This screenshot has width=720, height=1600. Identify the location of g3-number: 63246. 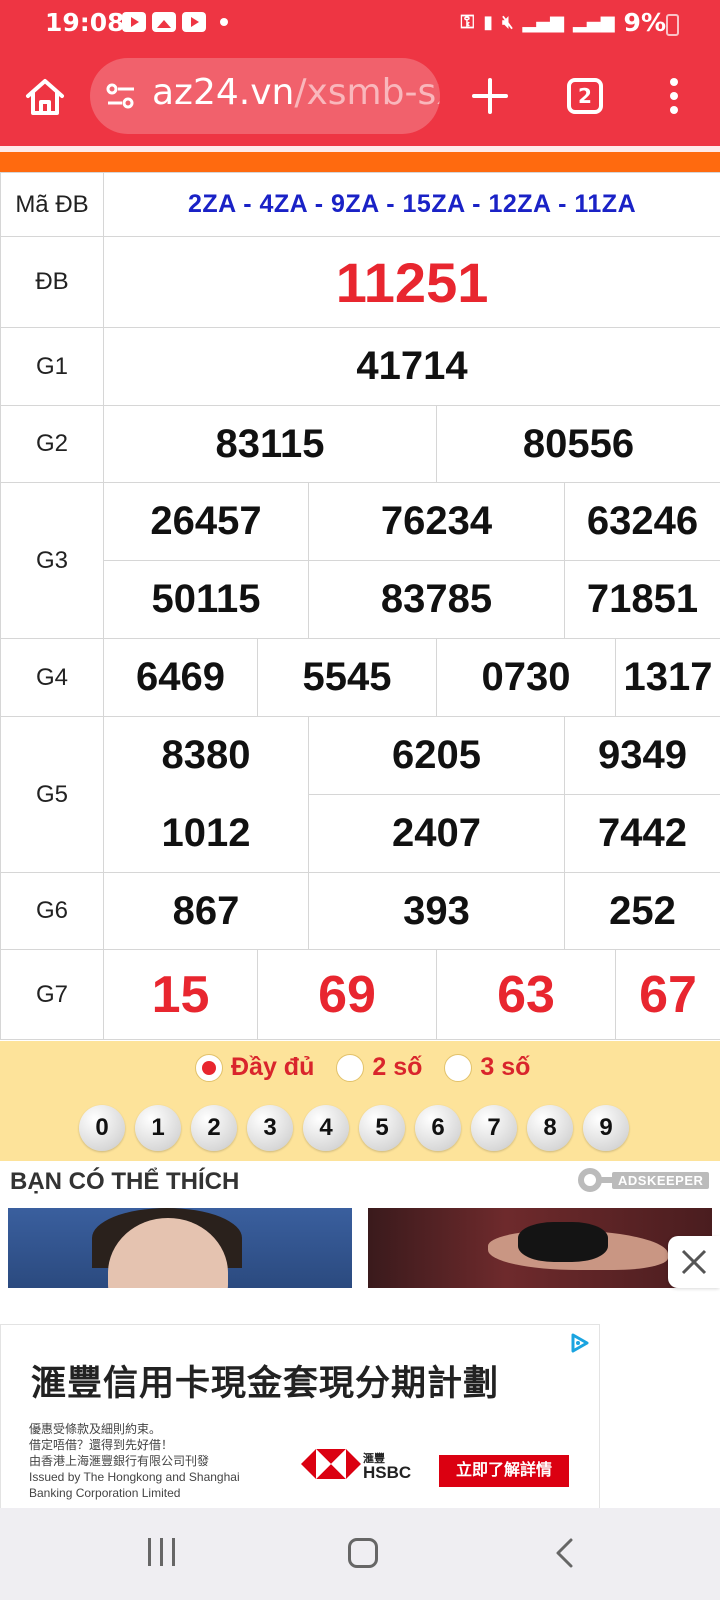
(641, 521).